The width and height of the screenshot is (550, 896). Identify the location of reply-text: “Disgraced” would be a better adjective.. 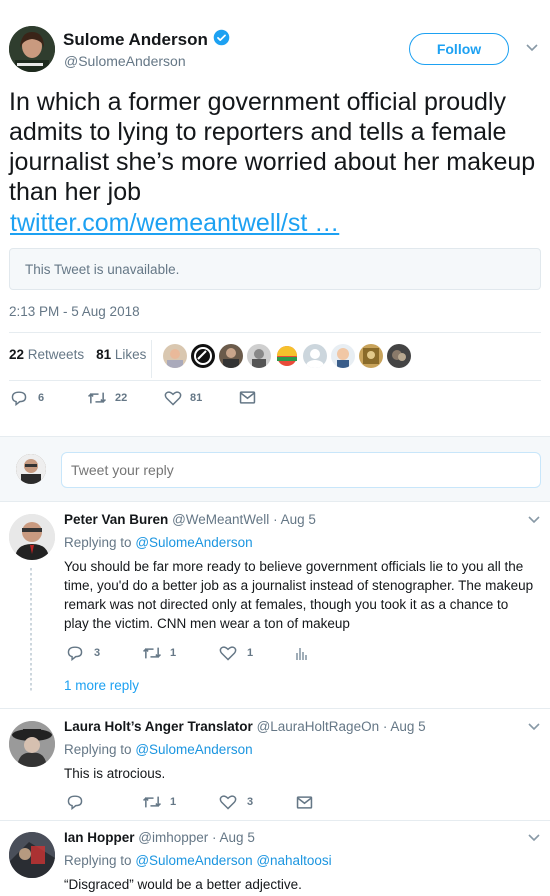
(183, 884).